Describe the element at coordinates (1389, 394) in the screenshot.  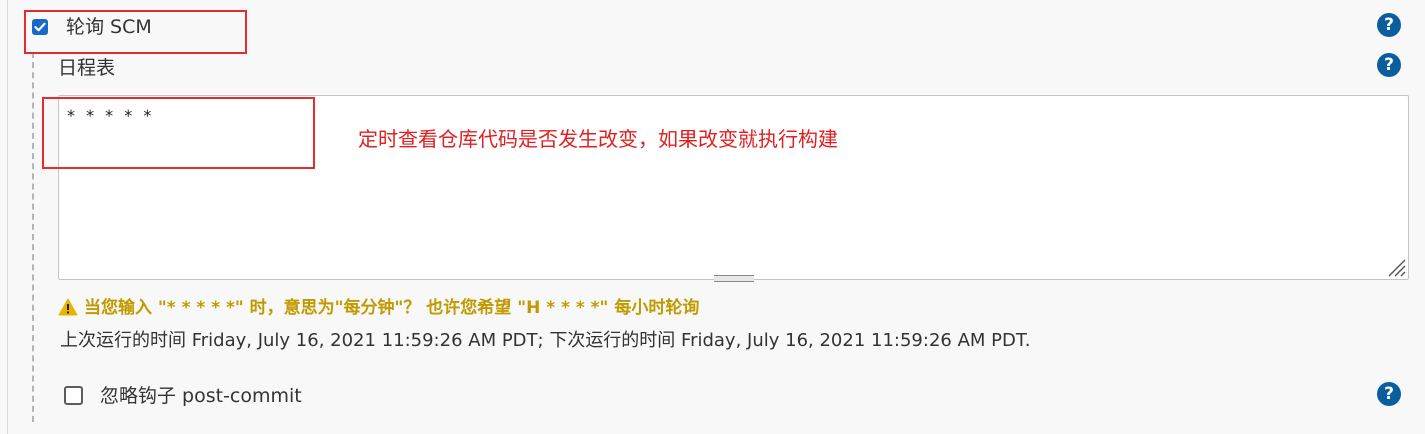
I see `help-icon-ignore-post-commit: ?` at that location.